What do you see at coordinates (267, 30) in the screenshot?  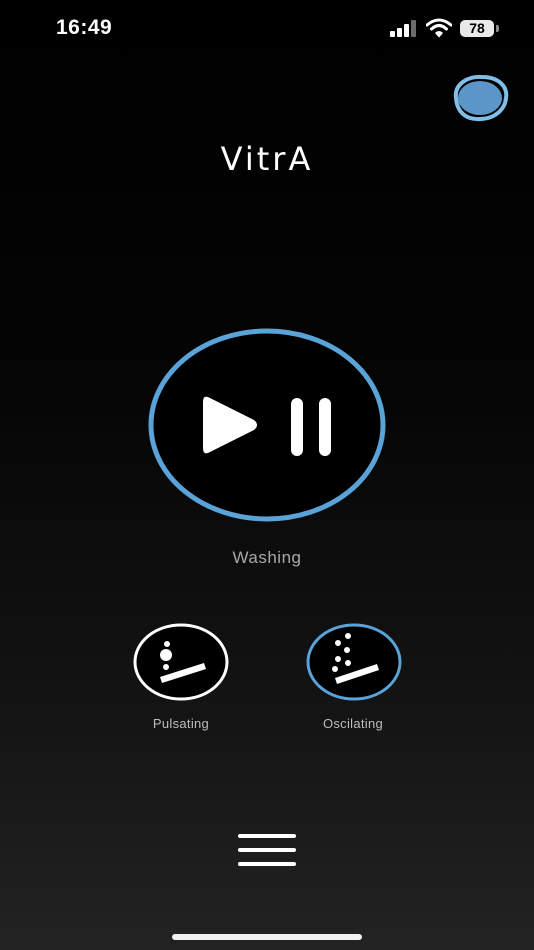 I see `status-bar: 16:49 78` at bounding box center [267, 30].